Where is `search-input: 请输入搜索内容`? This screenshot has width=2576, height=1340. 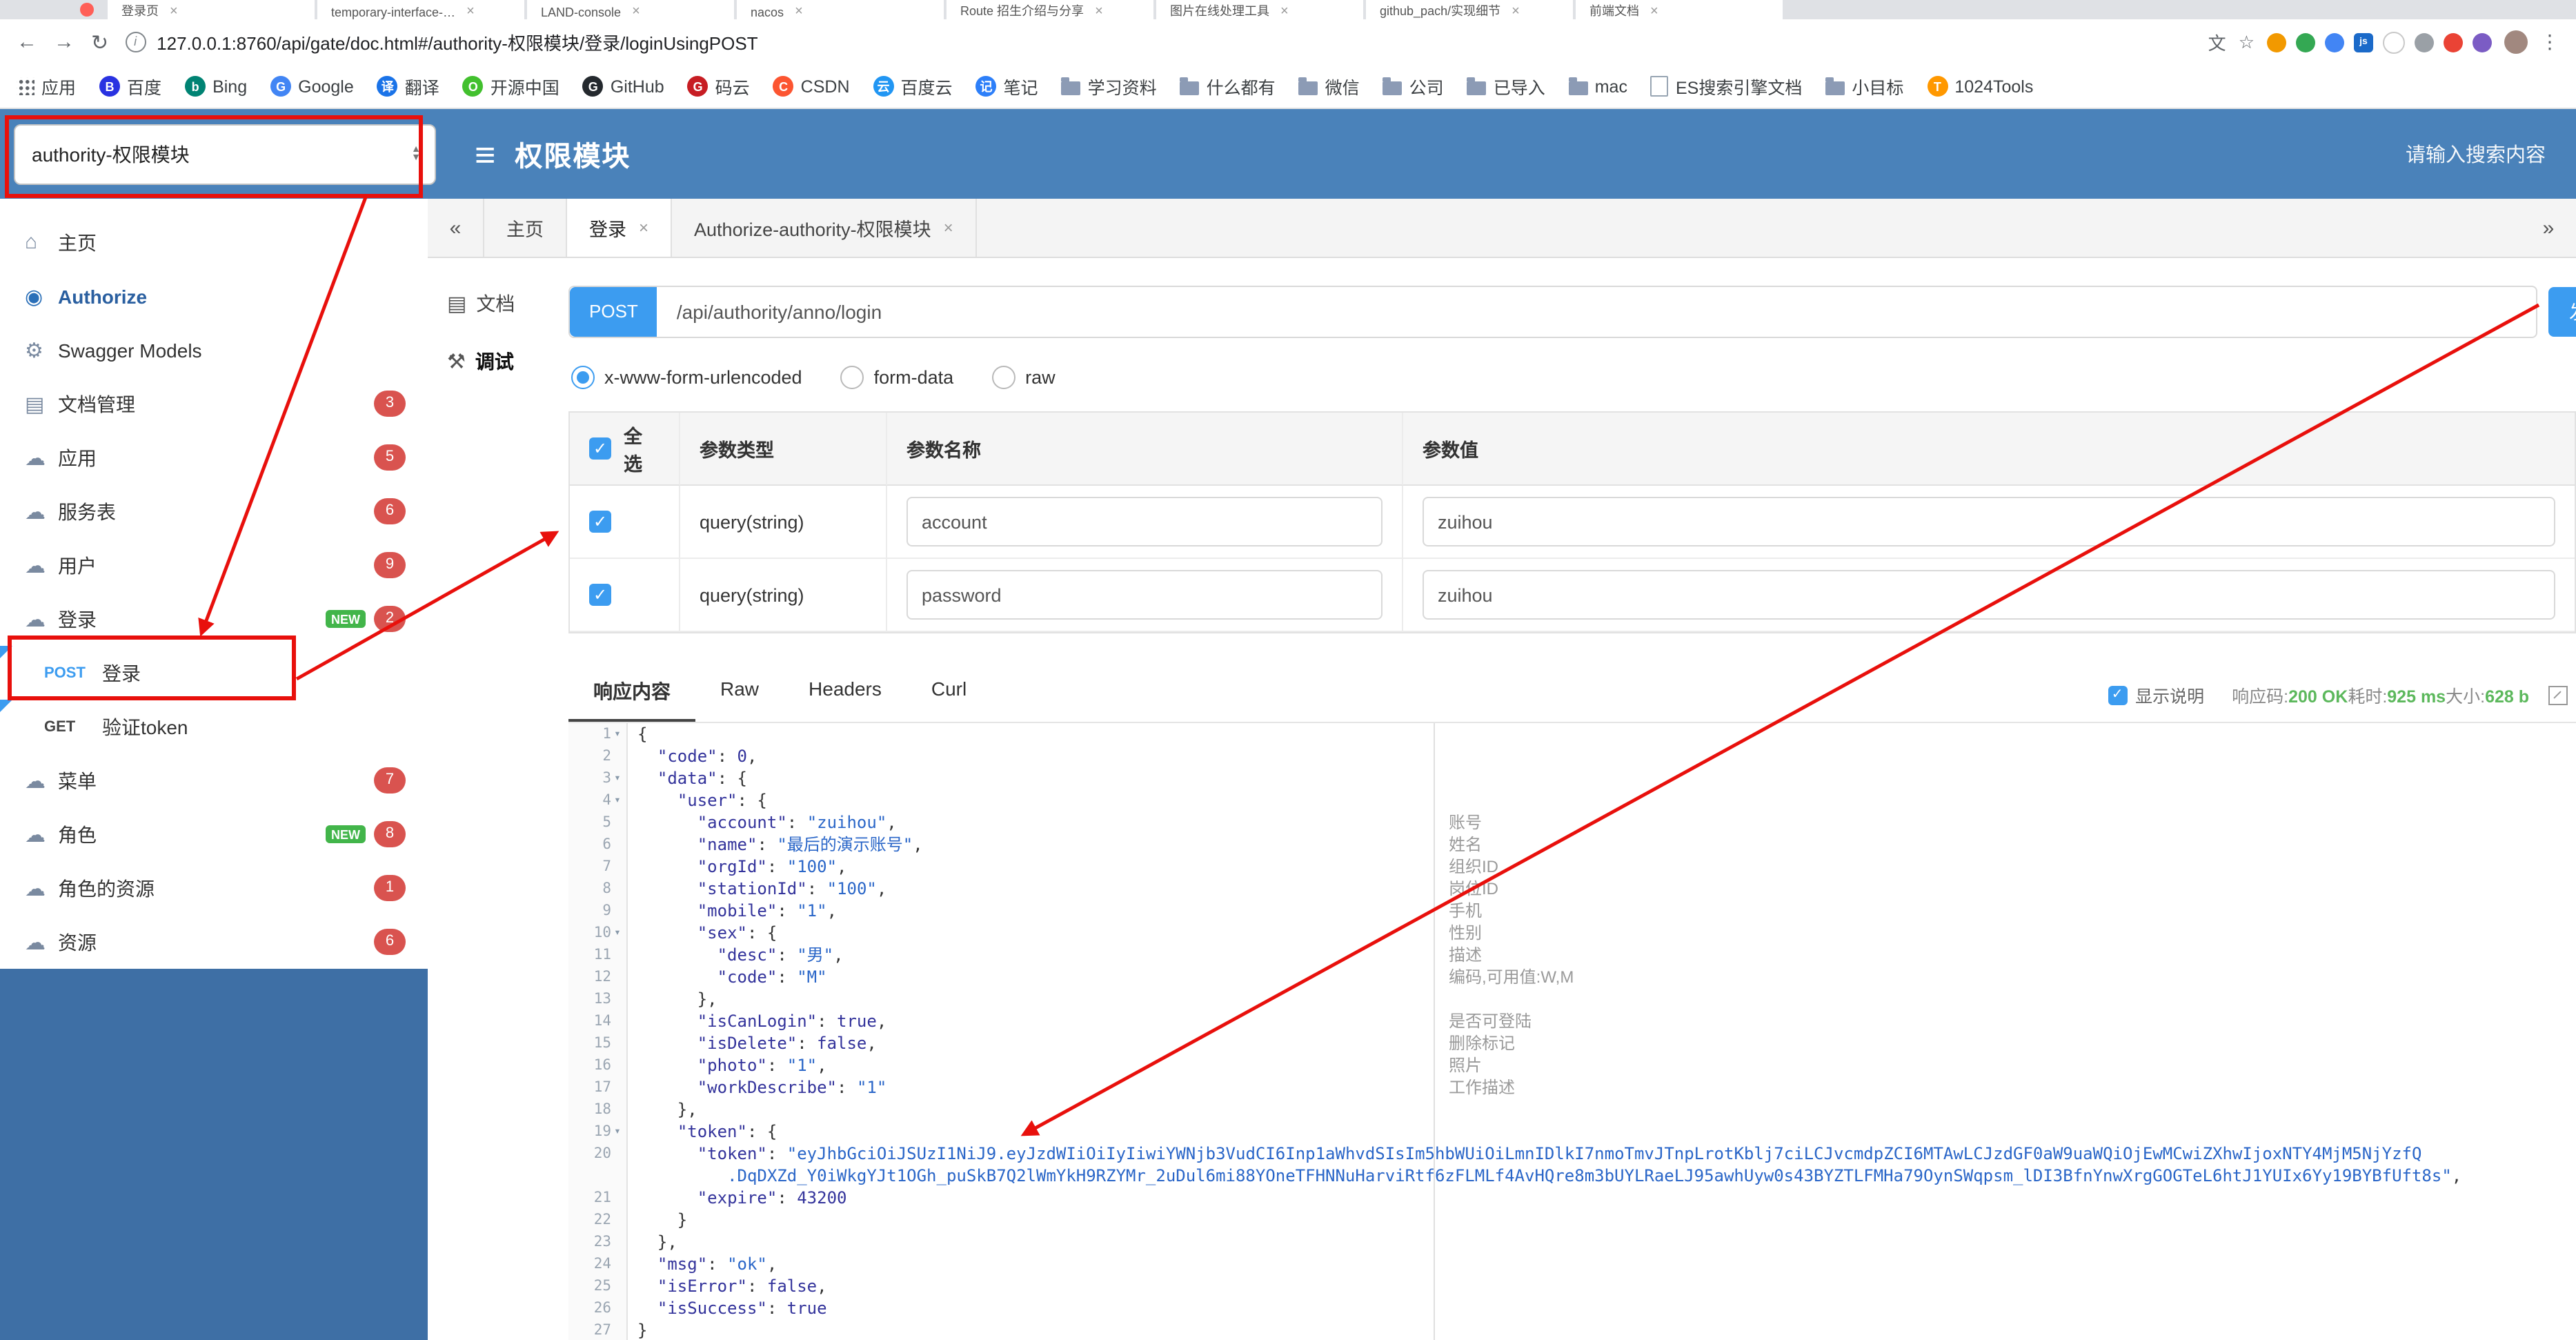
search-input: 请输入搜索内容 is located at coordinates (2476, 153).